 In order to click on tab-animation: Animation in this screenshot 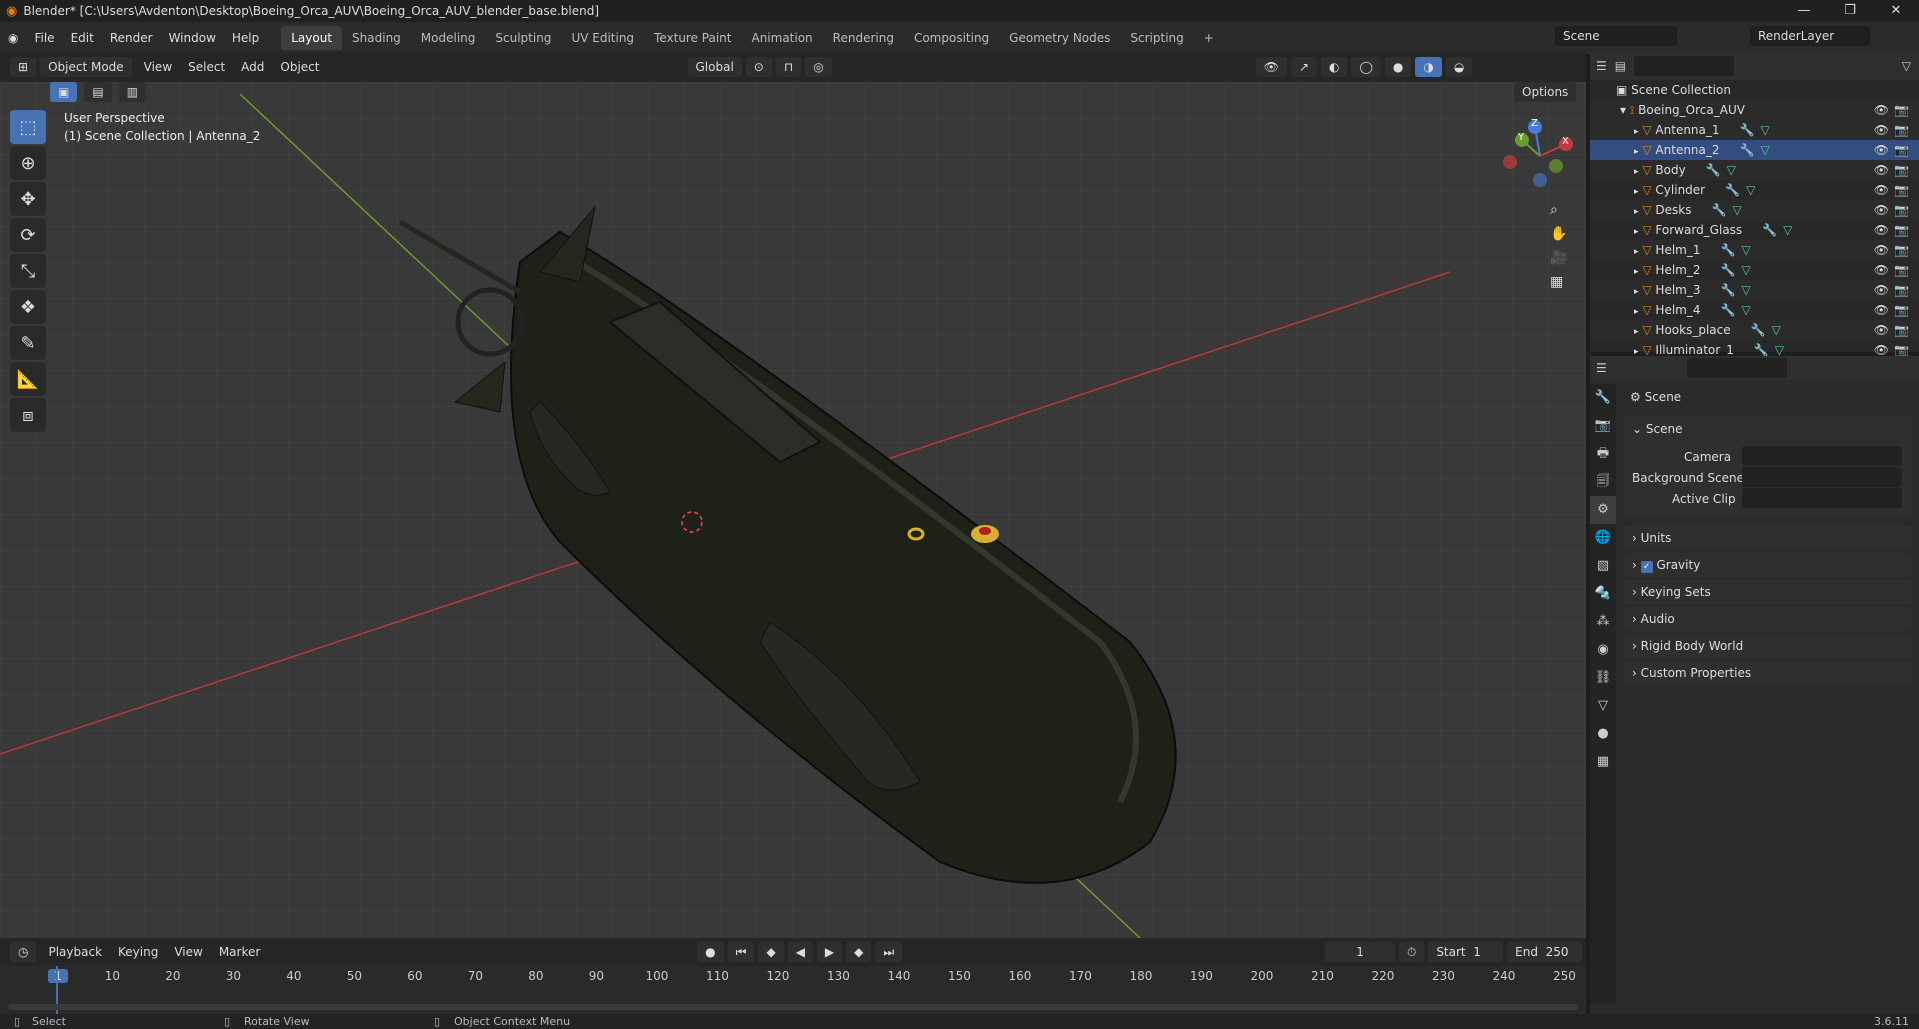, I will do `click(781, 38)`.